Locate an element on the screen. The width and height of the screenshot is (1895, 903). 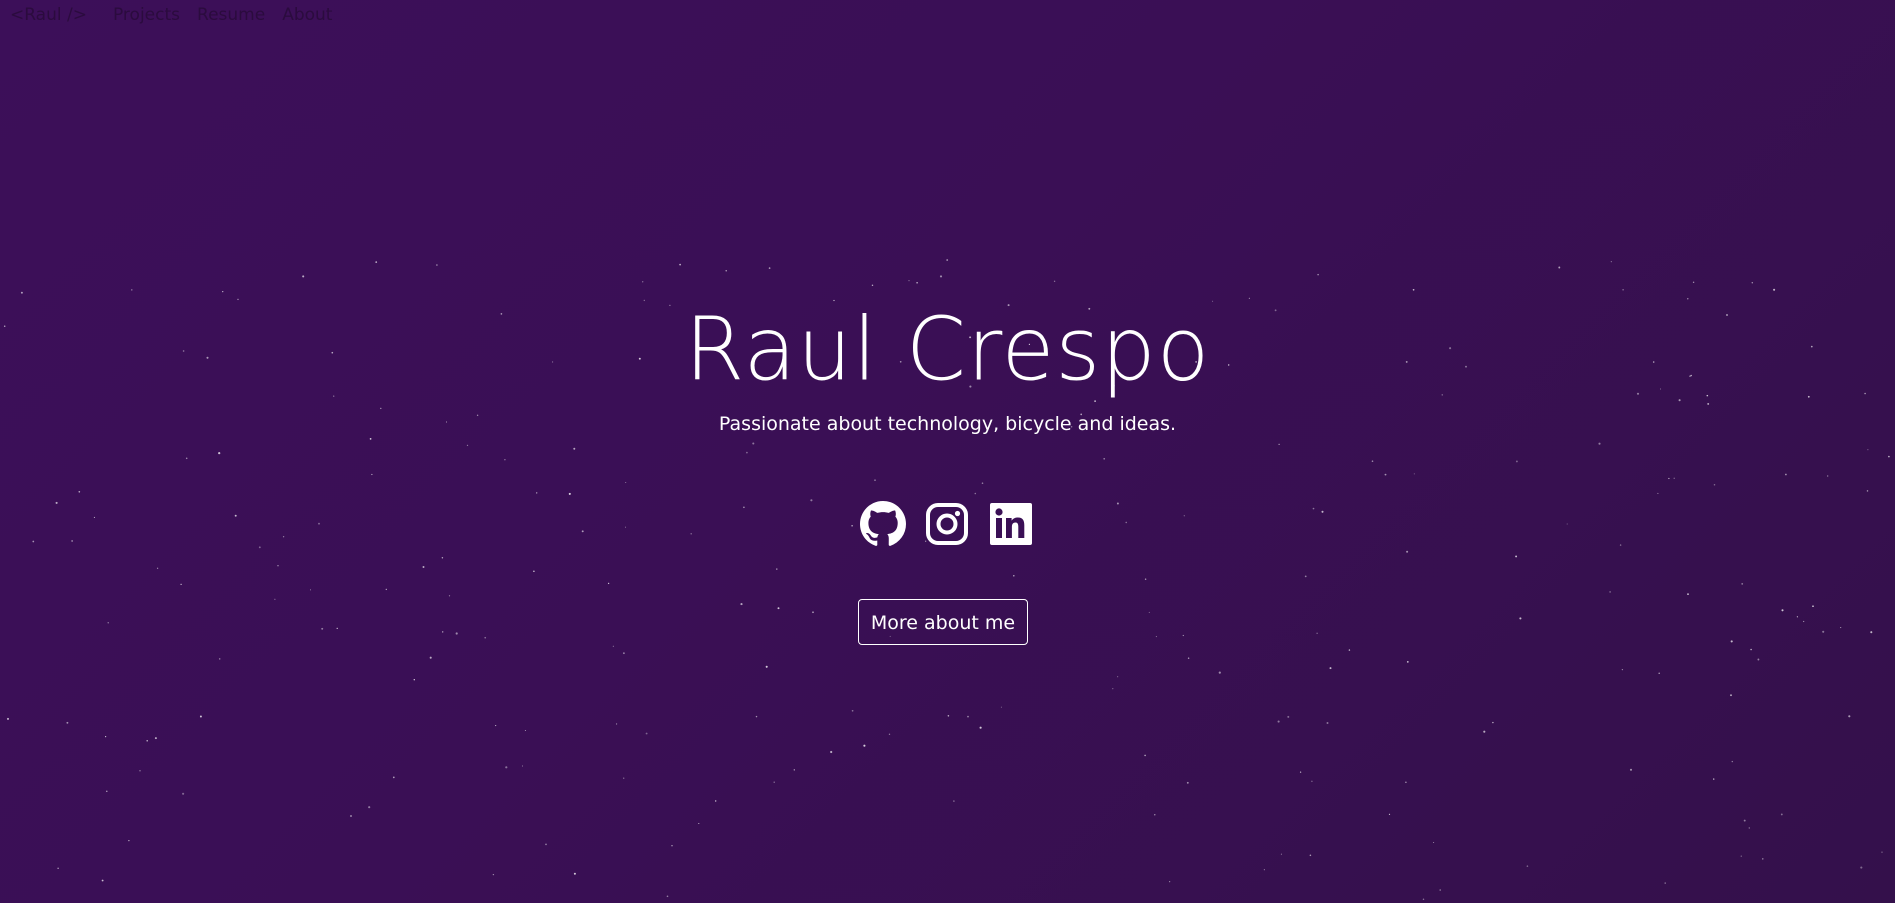
linkedin-link is located at coordinates (1011, 524).